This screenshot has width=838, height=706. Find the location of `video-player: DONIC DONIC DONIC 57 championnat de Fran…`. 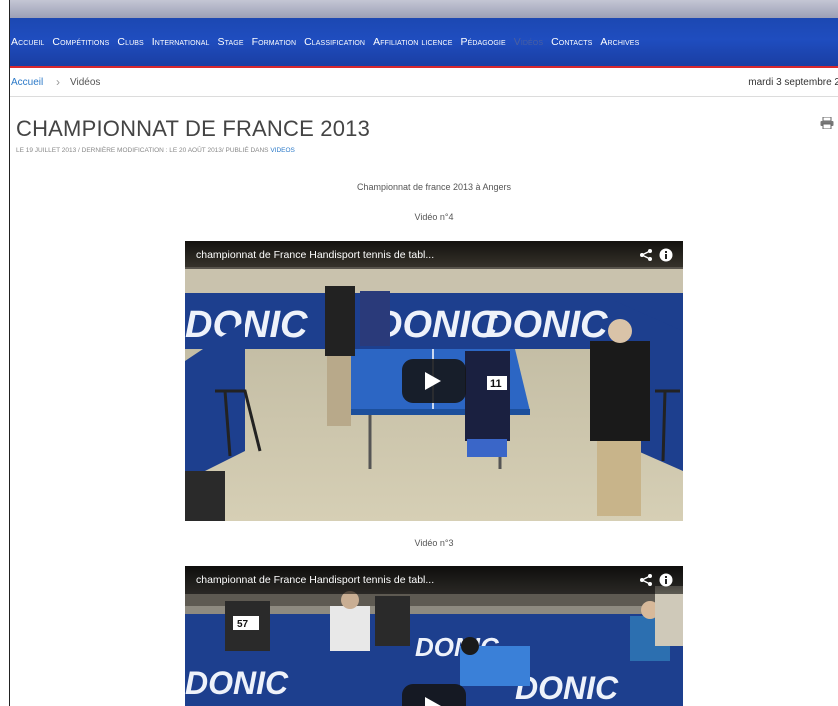

video-player: DONIC DONIC DONIC 57 championnat de Fran… is located at coordinates (434, 636).